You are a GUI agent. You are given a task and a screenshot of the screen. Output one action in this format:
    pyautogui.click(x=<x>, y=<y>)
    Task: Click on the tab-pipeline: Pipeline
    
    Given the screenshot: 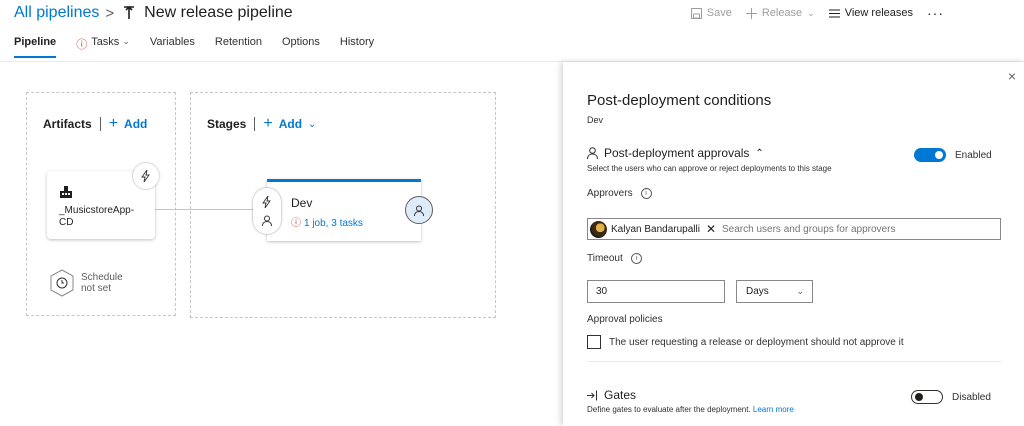 What is the action you would take?
    pyautogui.click(x=35, y=48)
    